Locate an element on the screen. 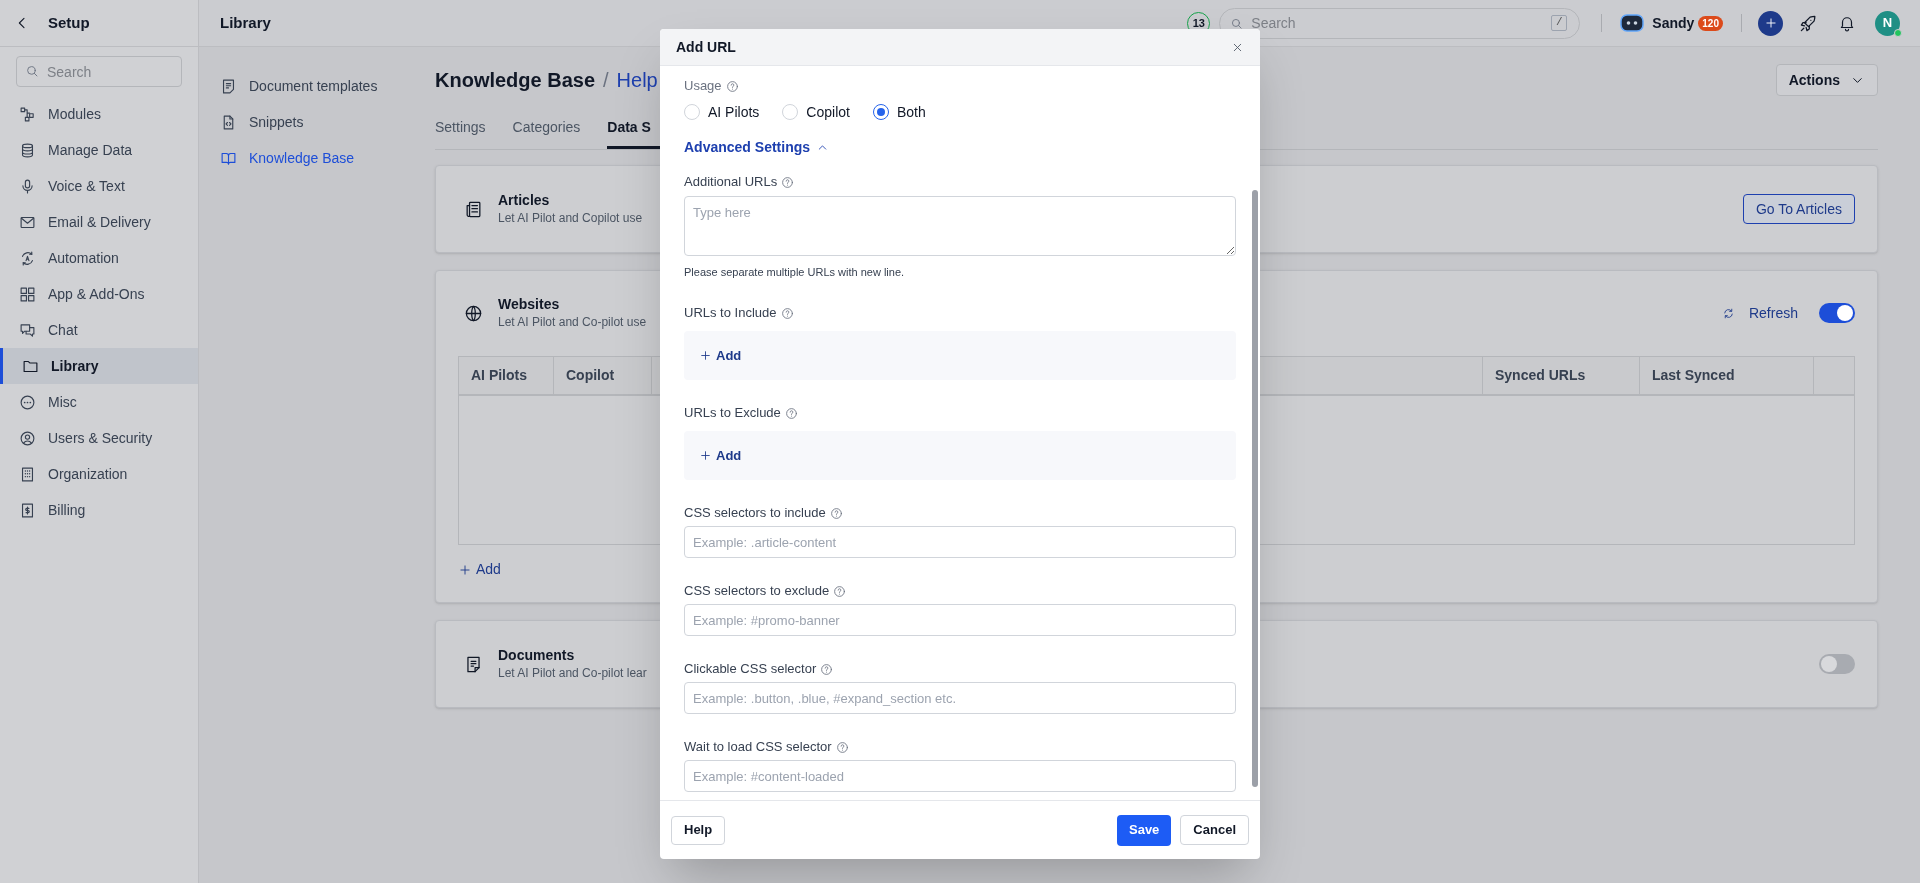  robot-icon is located at coordinates (1632, 23).